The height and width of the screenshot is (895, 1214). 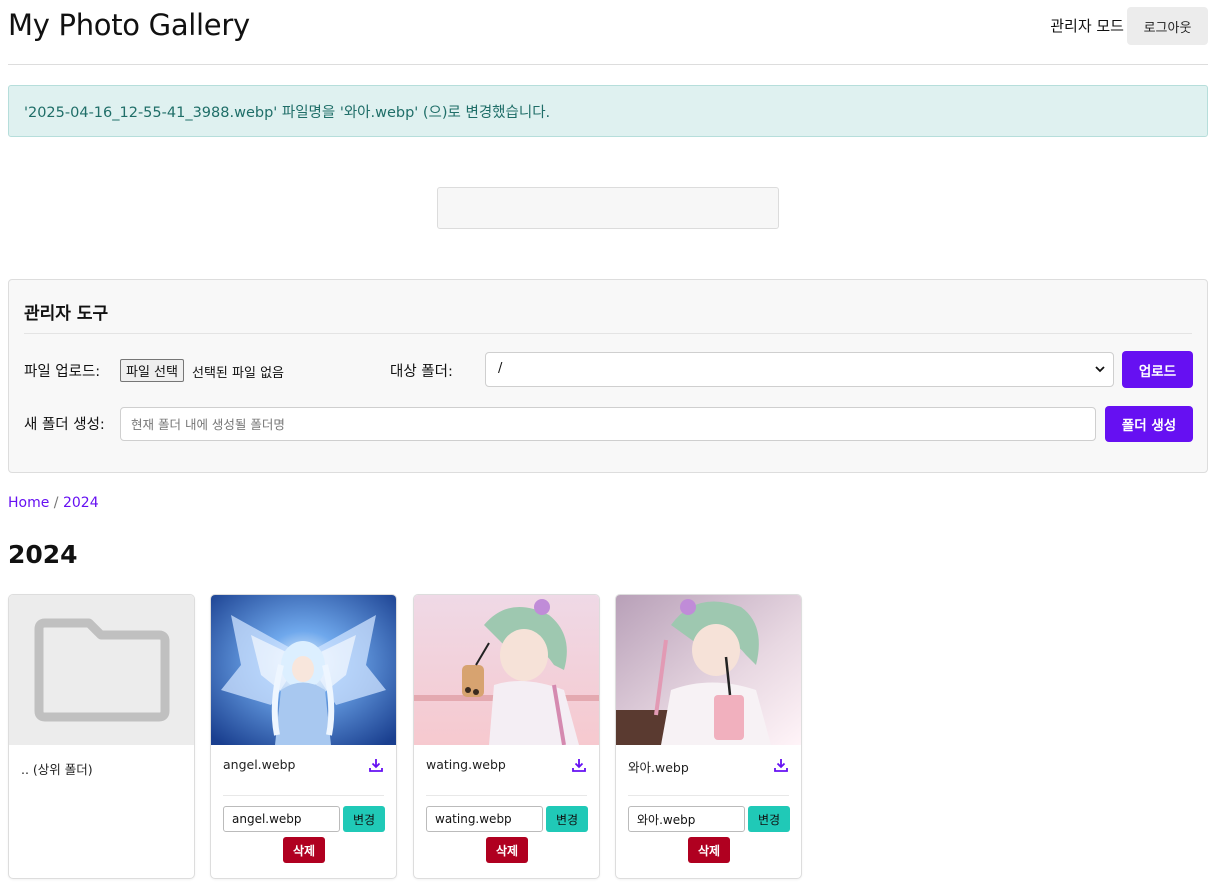 What do you see at coordinates (57, 769) in the screenshot?
I see `parent-folder-label: .. (상위 폴더)` at bounding box center [57, 769].